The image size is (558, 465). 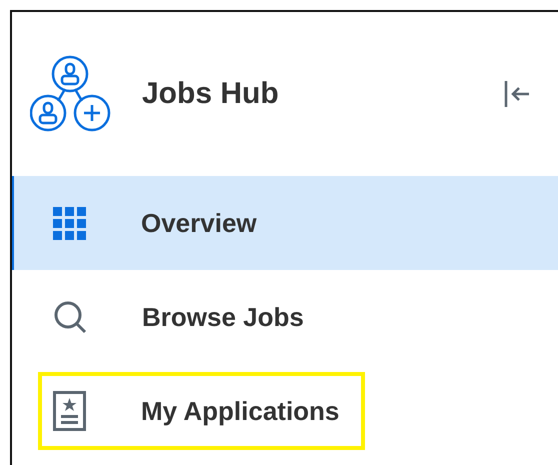 I want to click on collapse-icon, so click(x=517, y=94).